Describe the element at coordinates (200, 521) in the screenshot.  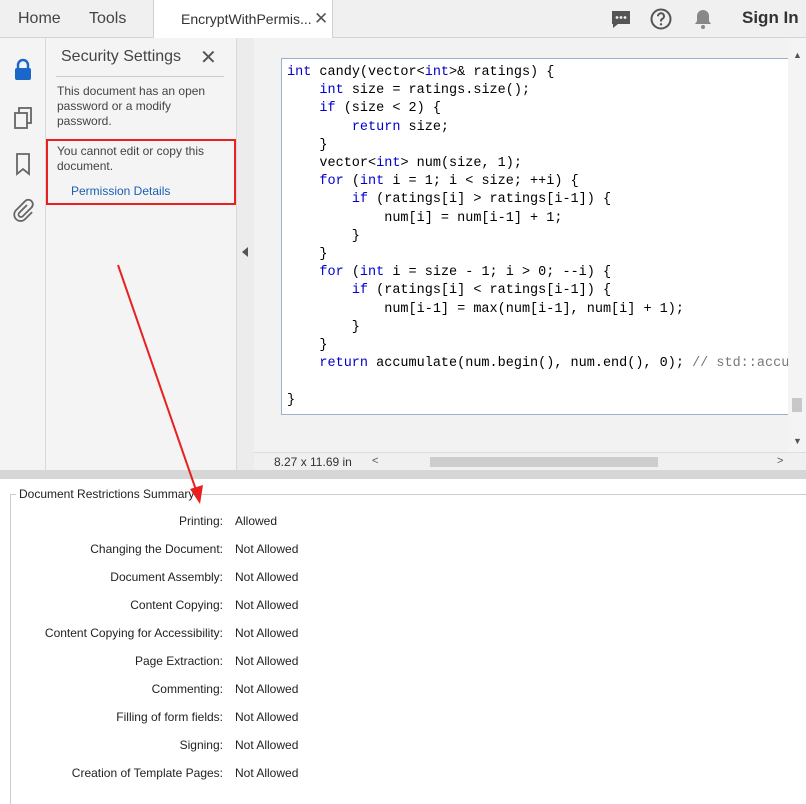
I see `restriction-label: Printing:` at that location.